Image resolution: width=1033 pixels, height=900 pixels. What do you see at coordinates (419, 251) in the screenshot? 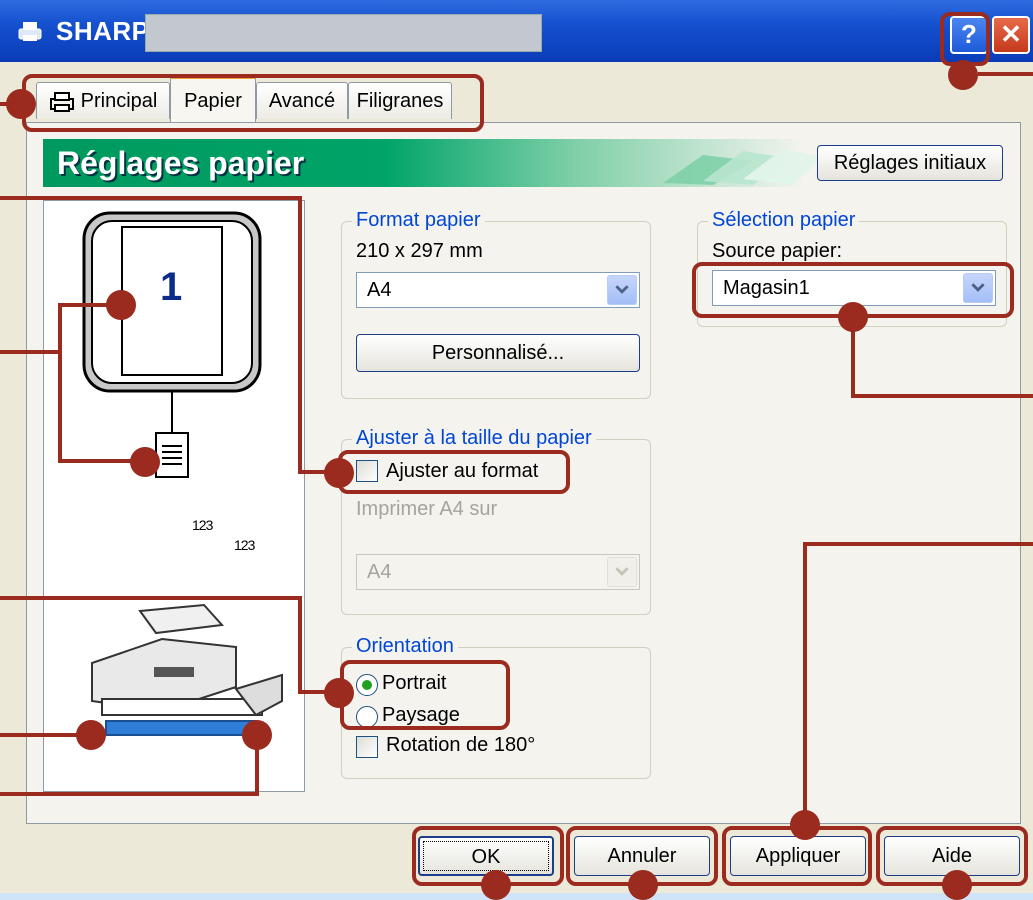
I see `paper-dimensions: 210 x 297 mm` at bounding box center [419, 251].